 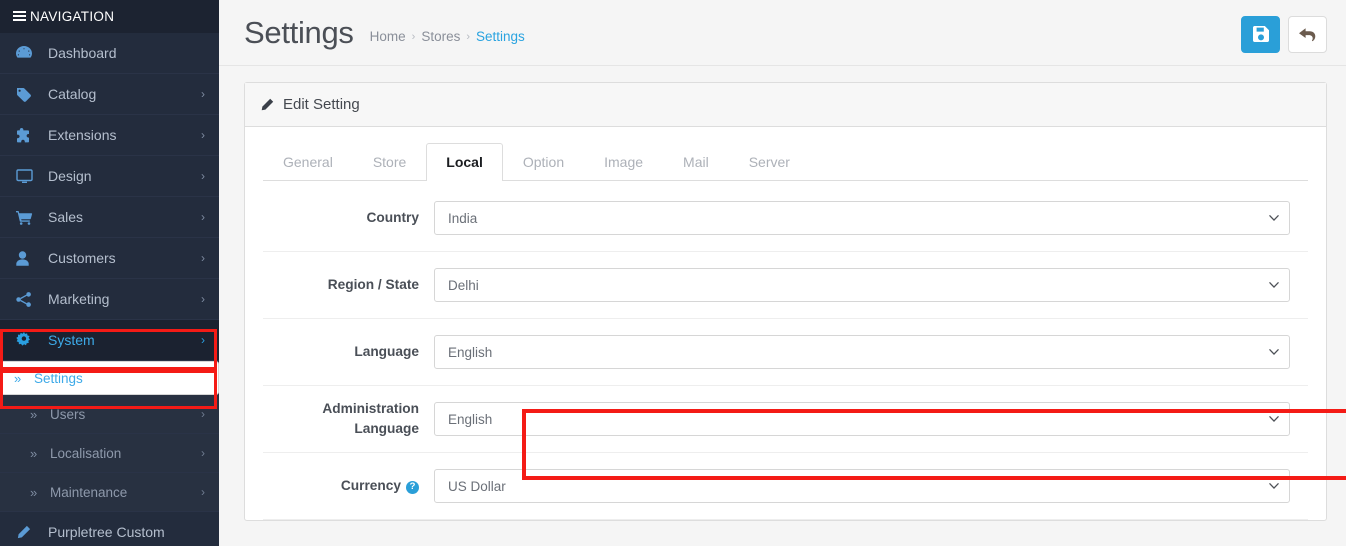 I want to click on field-label-currency-text: Currency, so click(x=370, y=486).